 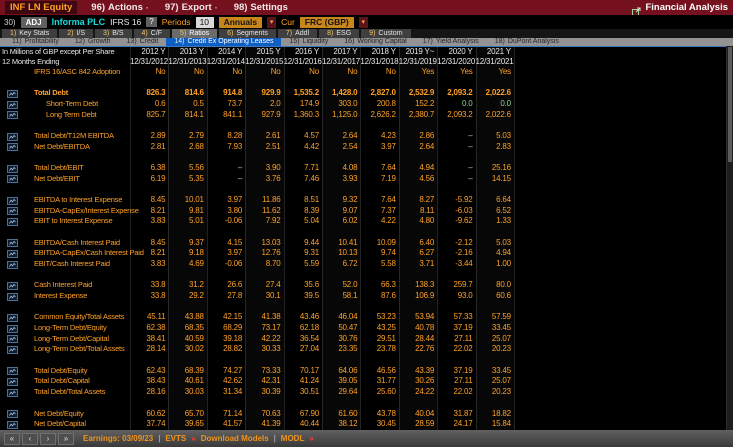 I want to click on period-type-dropdown: Annuals, so click(x=240, y=22).